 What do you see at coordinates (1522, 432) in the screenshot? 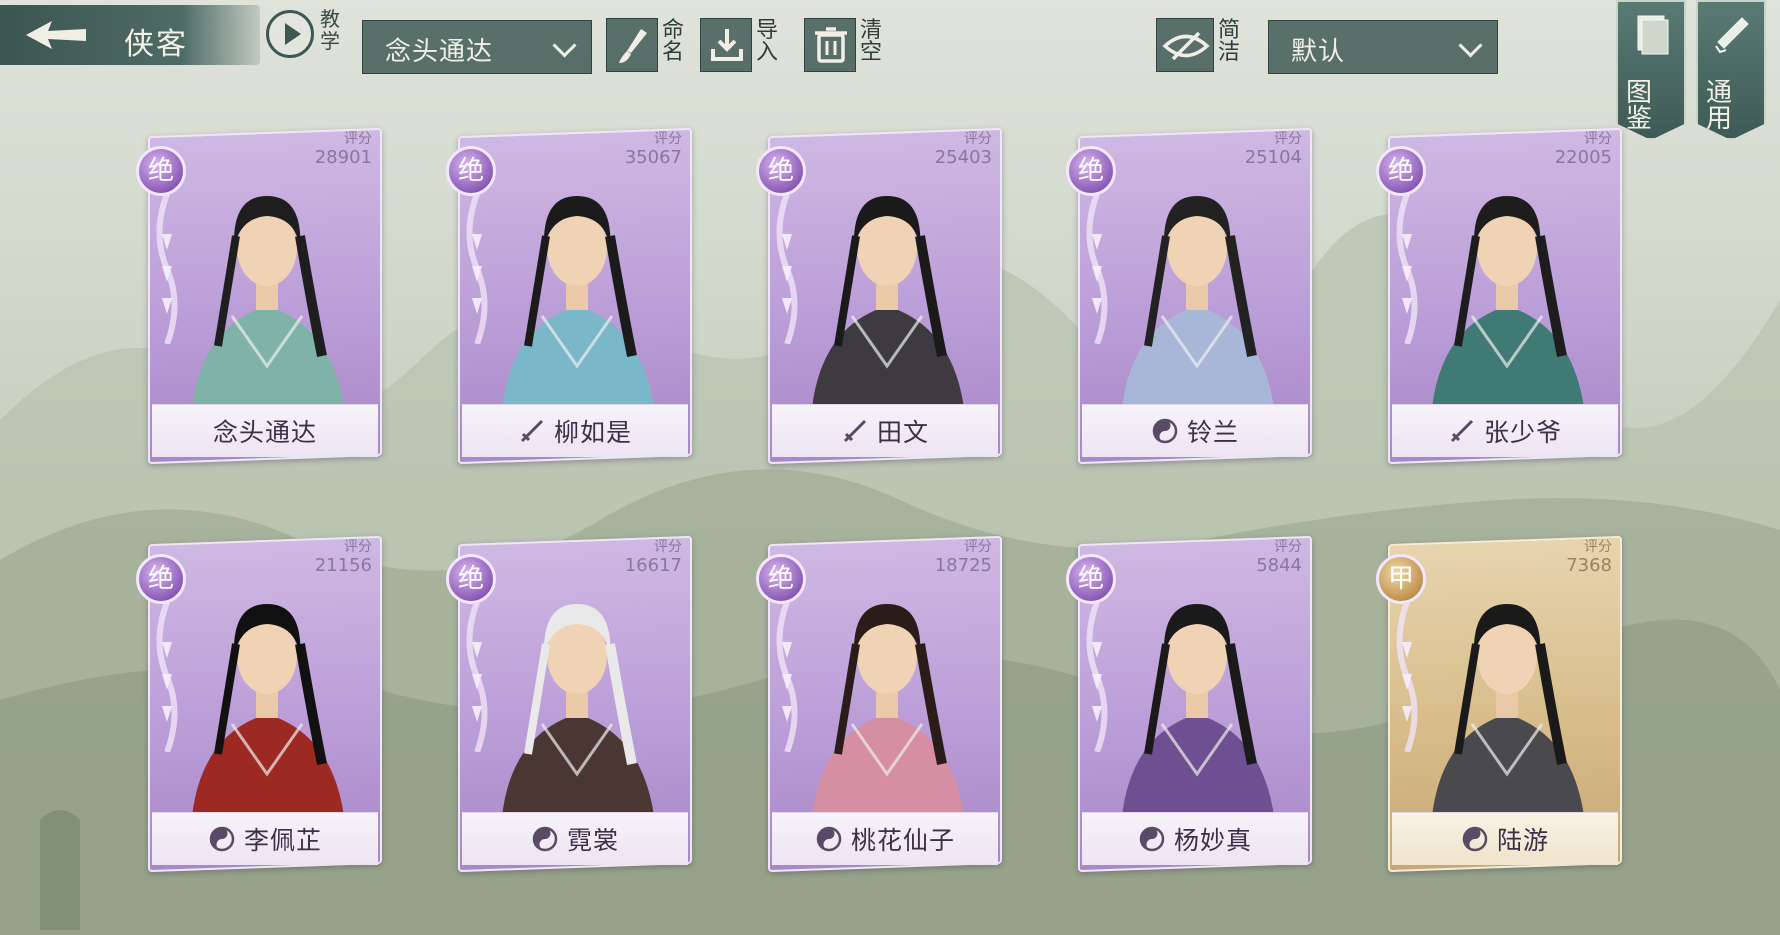
I see `character-name: 张少爷` at bounding box center [1522, 432].